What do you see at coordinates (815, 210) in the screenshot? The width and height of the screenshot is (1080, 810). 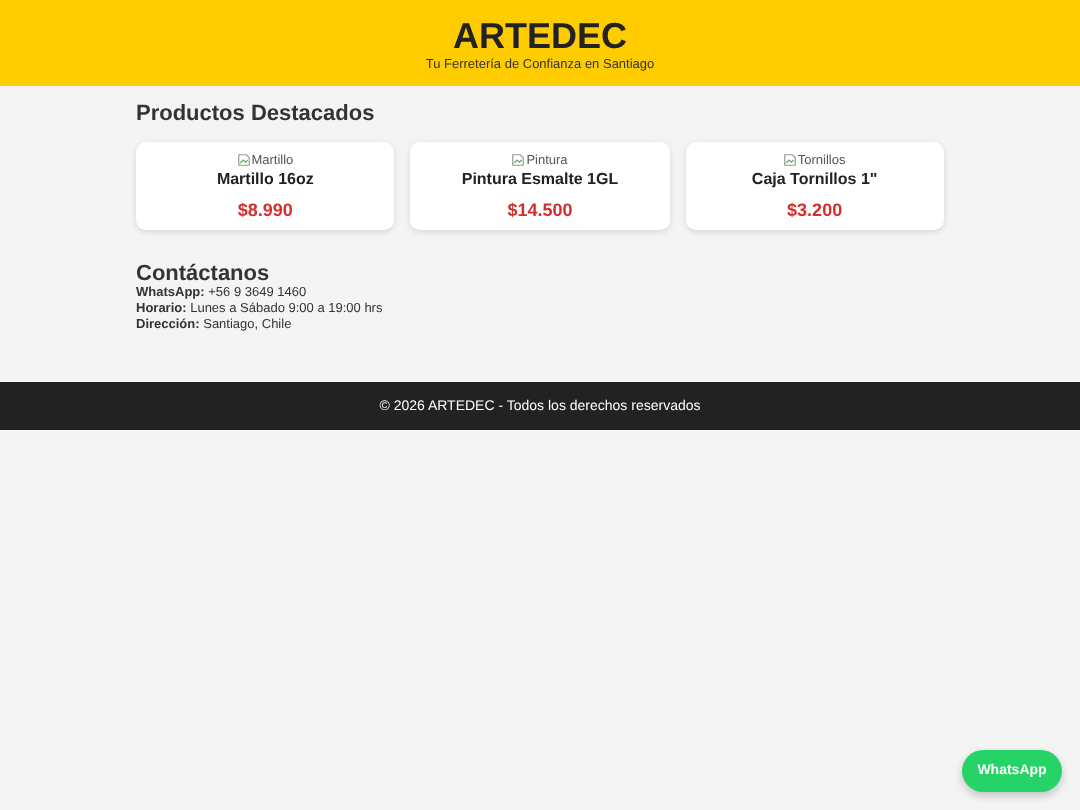 I see `product-price: $3.200` at bounding box center [815, 210].